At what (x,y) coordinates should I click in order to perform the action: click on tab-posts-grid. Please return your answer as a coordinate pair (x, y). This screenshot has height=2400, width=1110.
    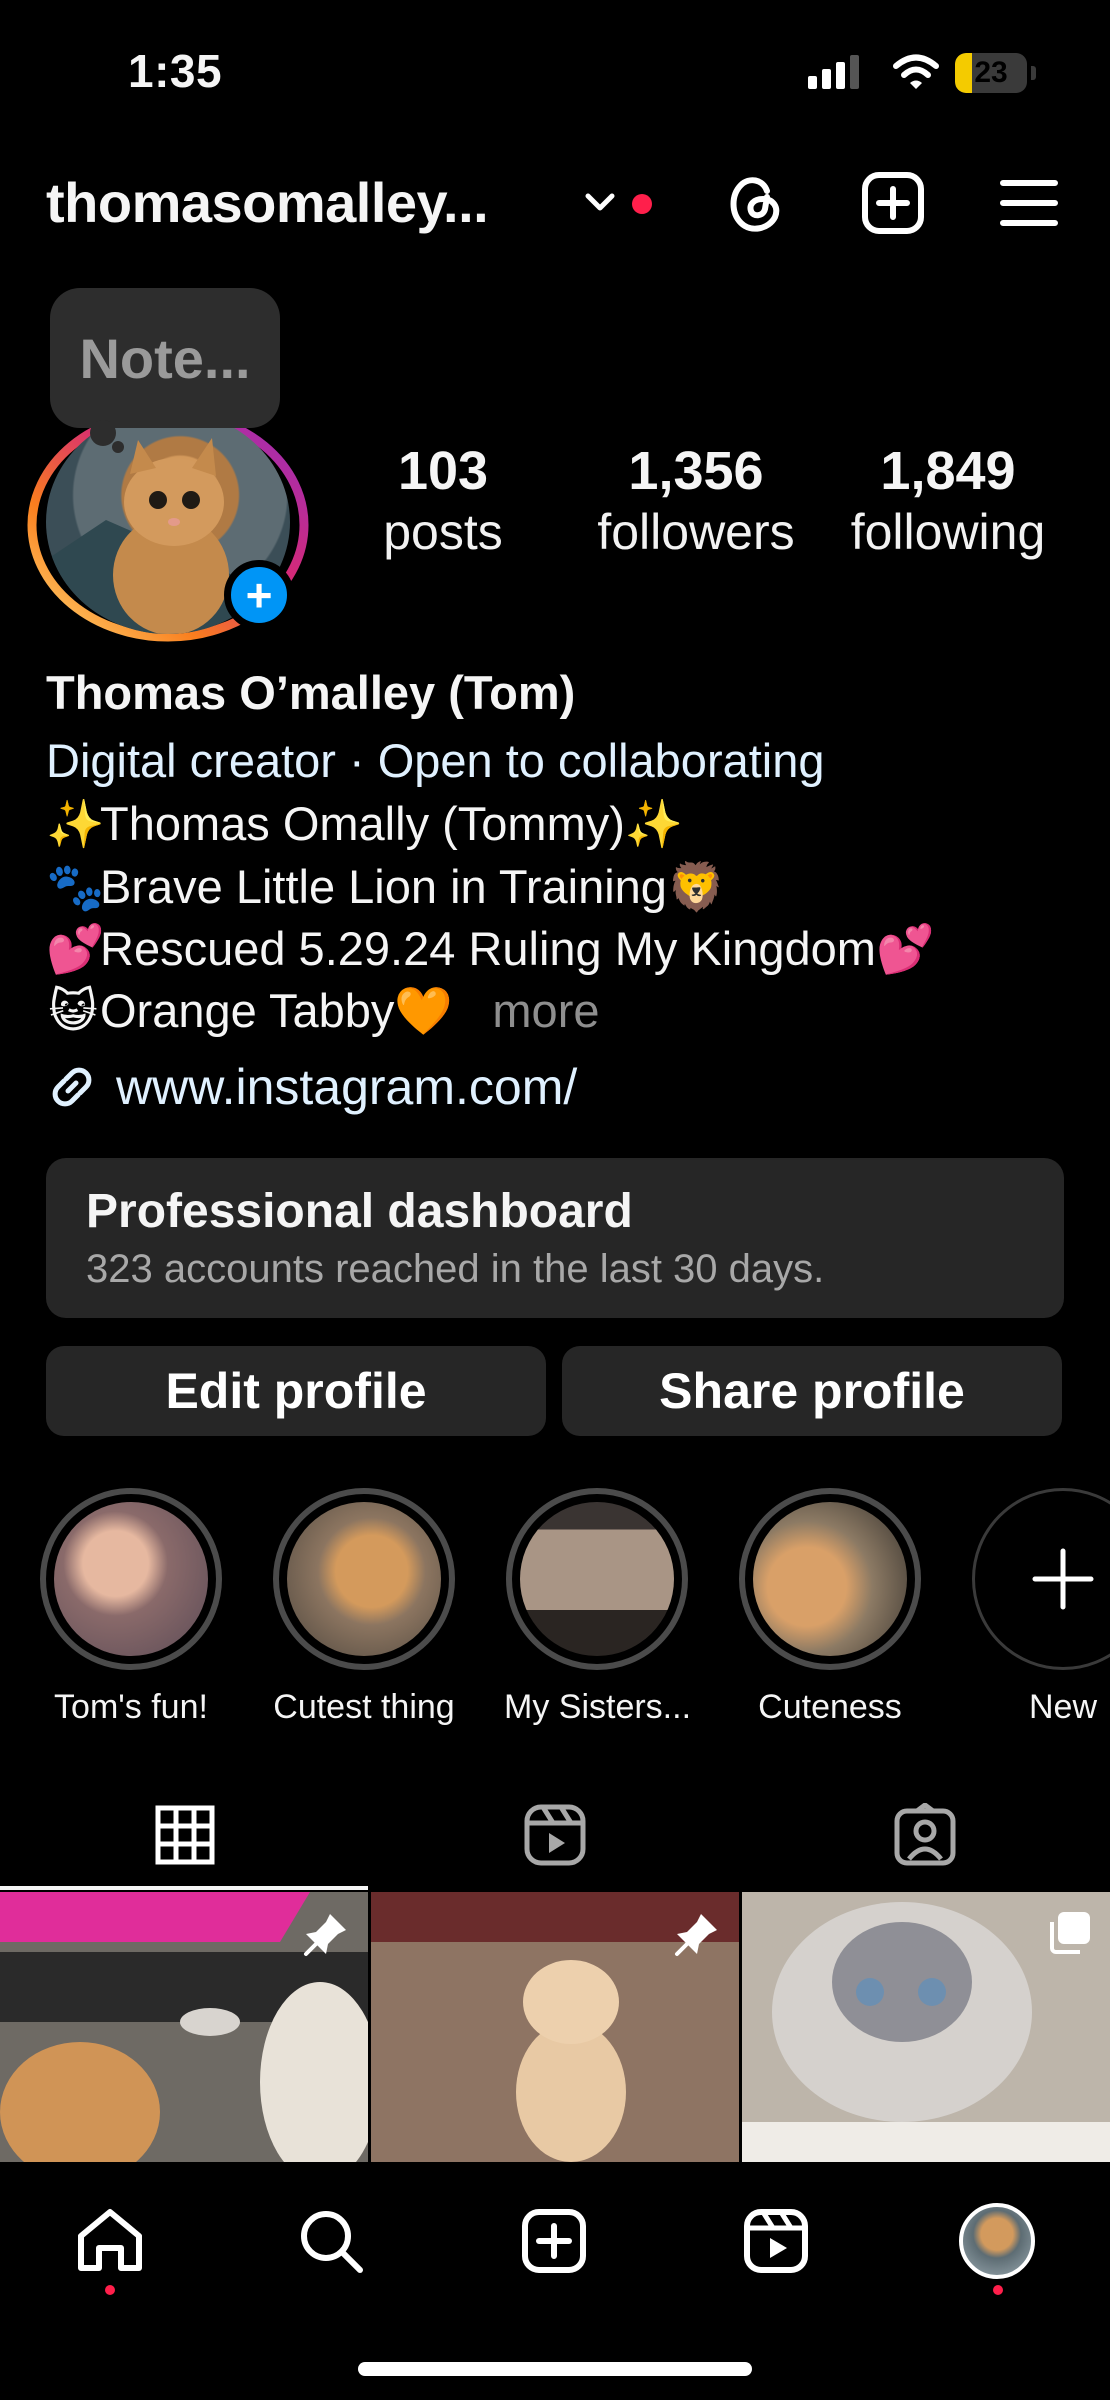
    Looking at the image, I should click on (185, 1835).